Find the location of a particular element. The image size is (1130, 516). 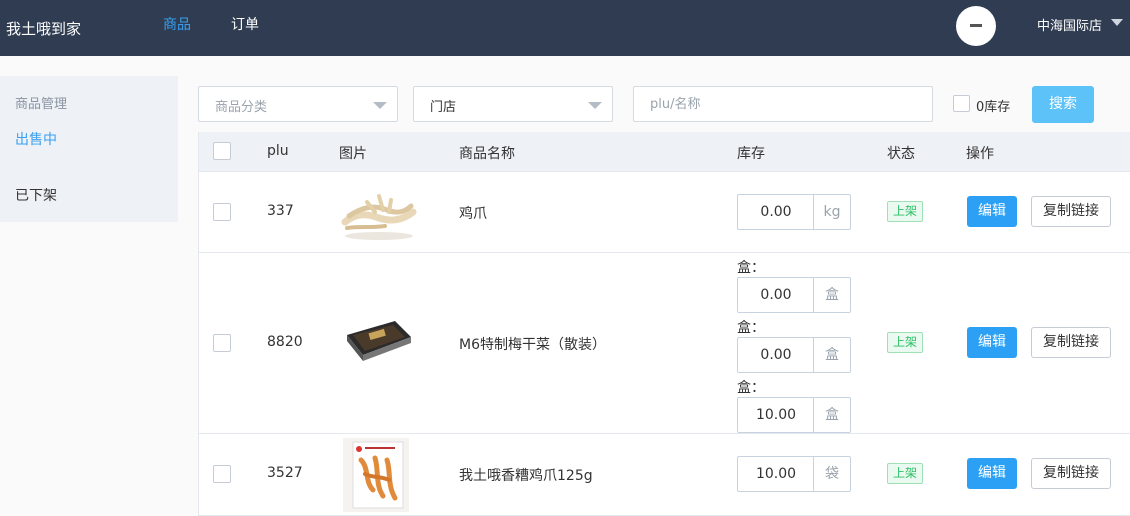

stock-unit: 袋 is located at coordinates (831, 474).